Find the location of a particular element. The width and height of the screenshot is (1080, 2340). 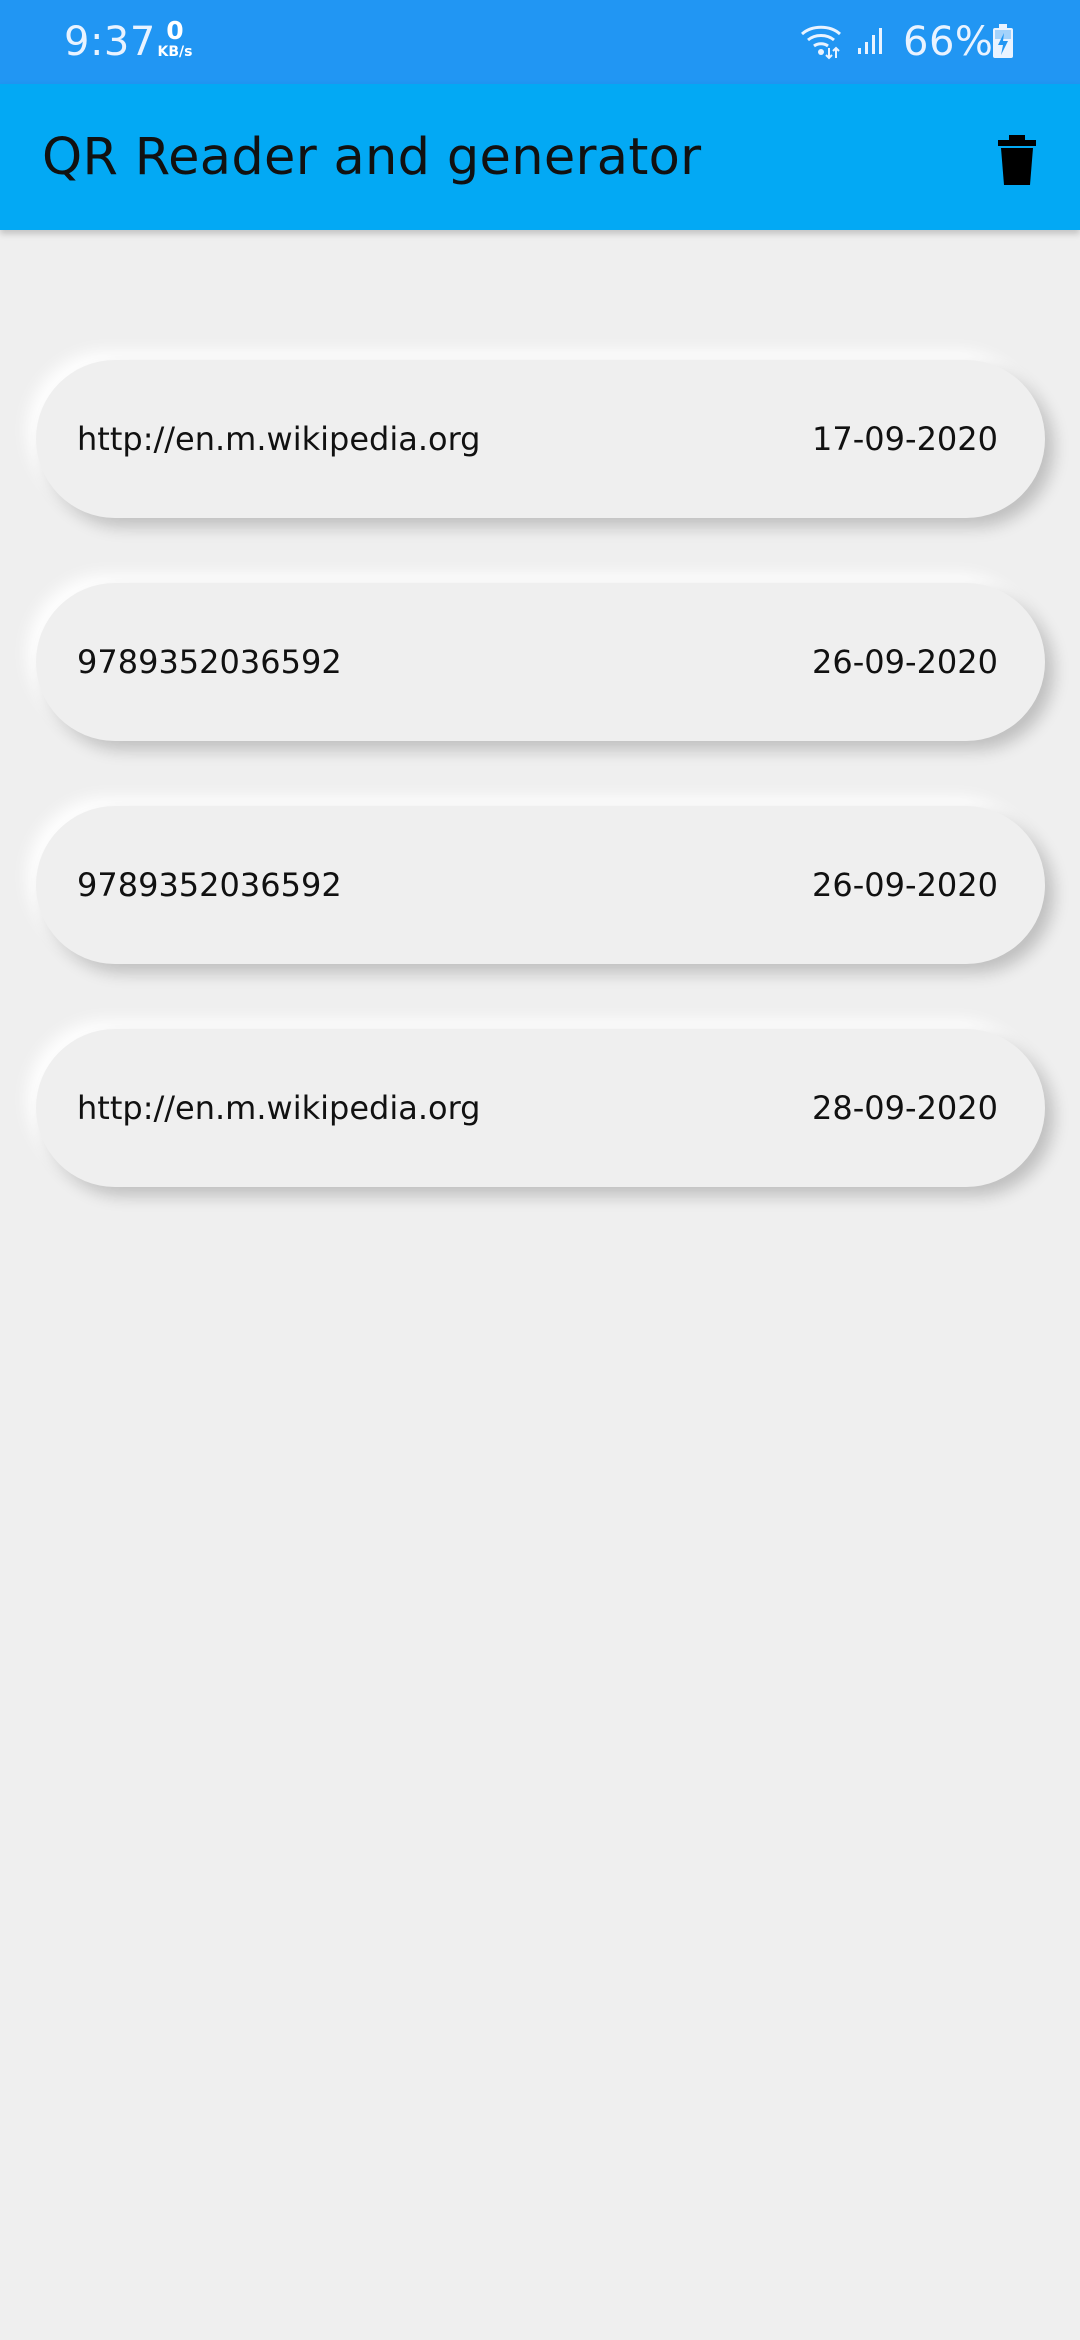

trash-icon is located at coordinates (1017, 160).